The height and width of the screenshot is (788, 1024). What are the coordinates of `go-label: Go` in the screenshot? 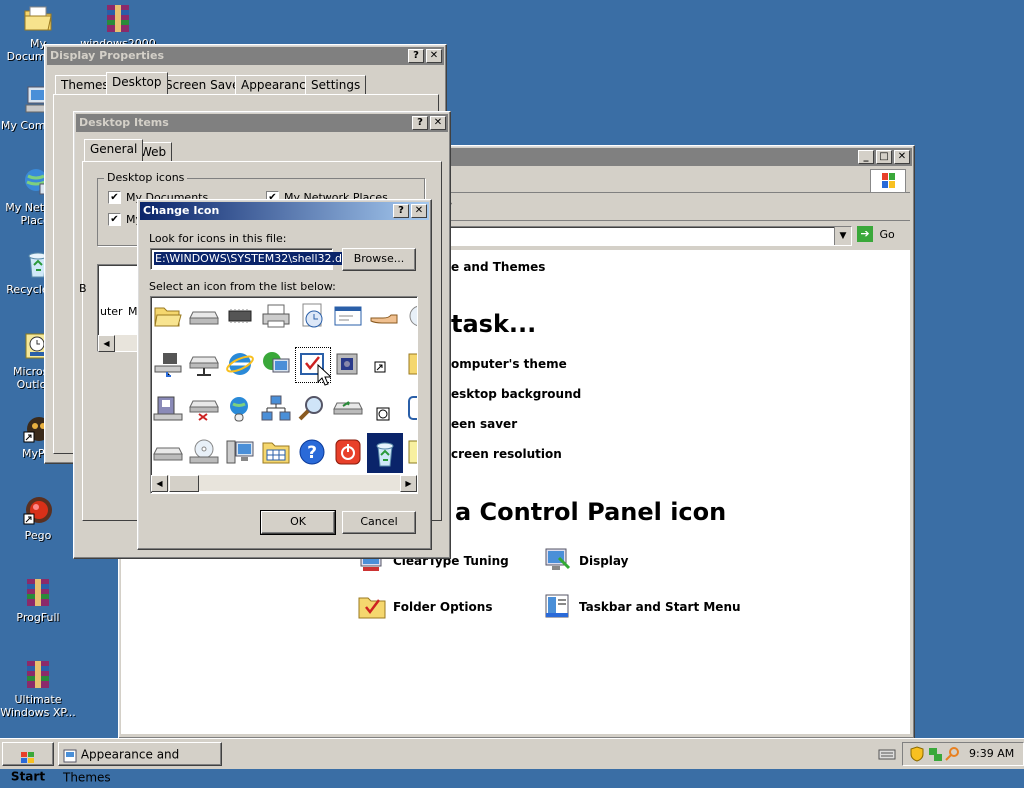 It's located at (887, 234).